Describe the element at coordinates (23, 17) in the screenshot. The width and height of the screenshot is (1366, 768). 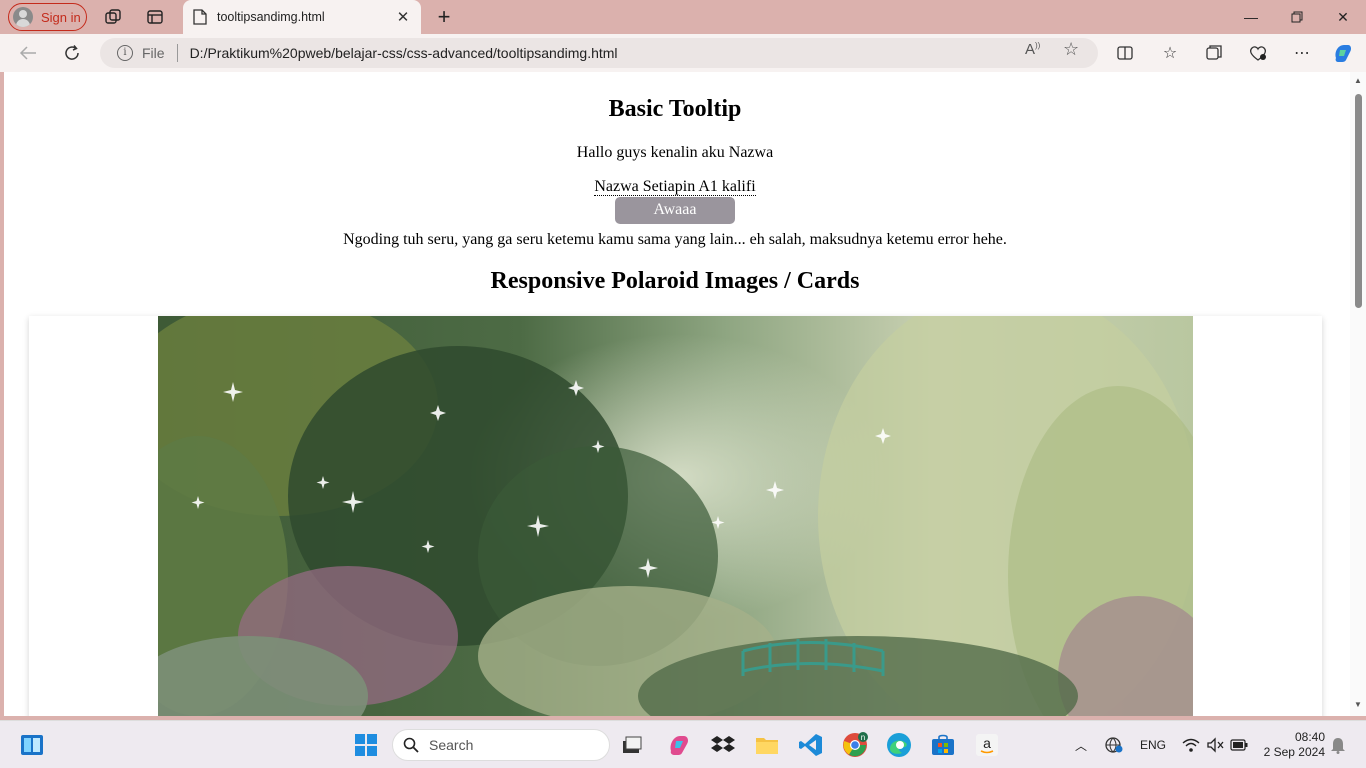
I see `avatar-icon` at that location.